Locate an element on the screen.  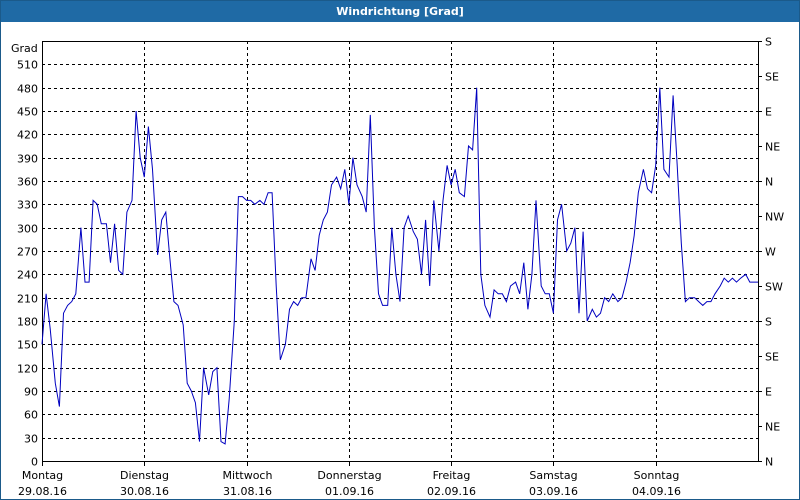
y-tick-label: 270 is located at coordinates (27, 252).